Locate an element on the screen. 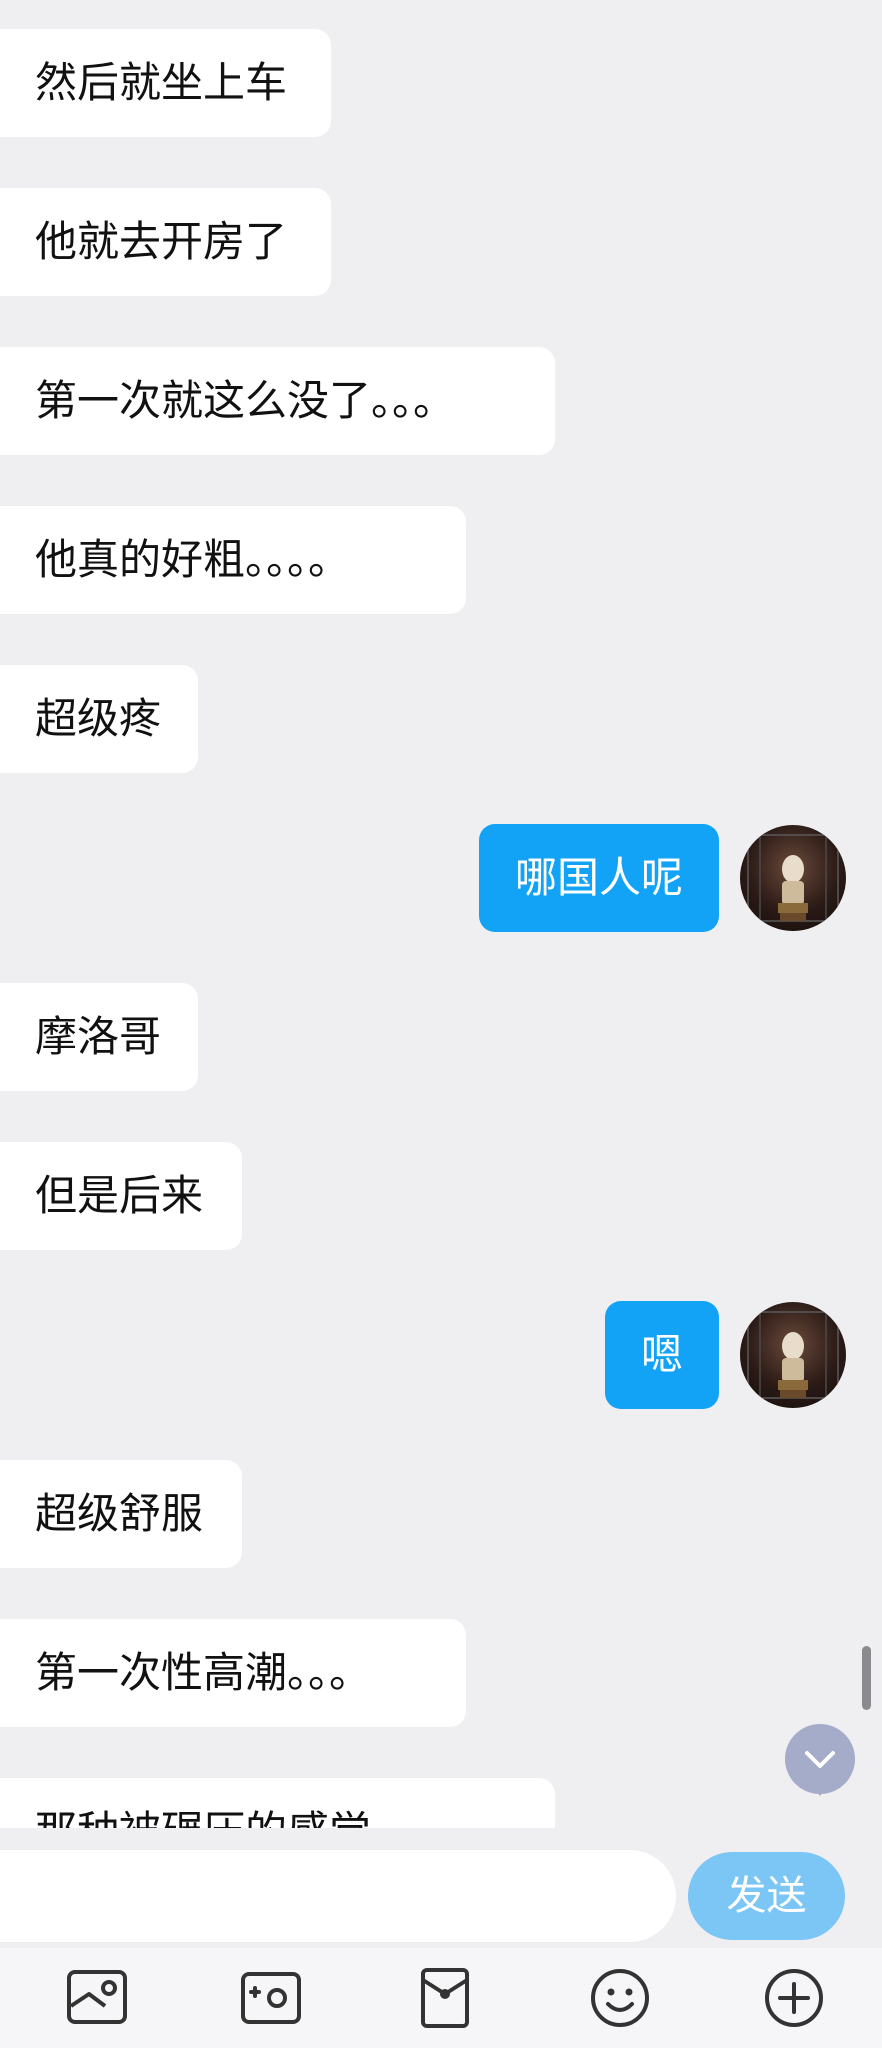 Image resolution: width=882 pixels, height=2048 pixels. message-text: 摩洛哥 is located at coordinates (98, 1036).